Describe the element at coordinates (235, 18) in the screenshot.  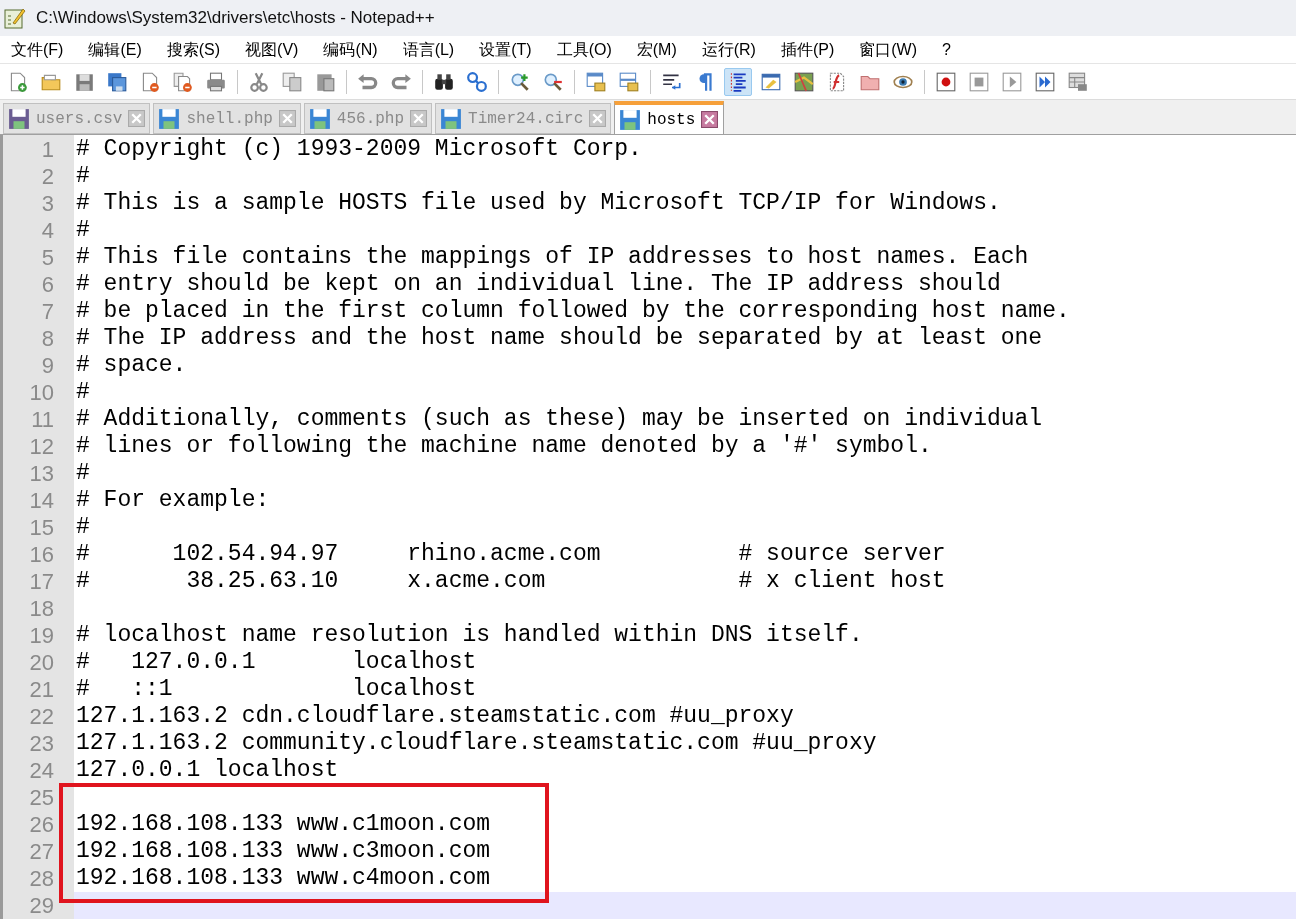
I see `window-title: C:\Windows\System32\drivers\etc\hosts - Notepad++` at that location.